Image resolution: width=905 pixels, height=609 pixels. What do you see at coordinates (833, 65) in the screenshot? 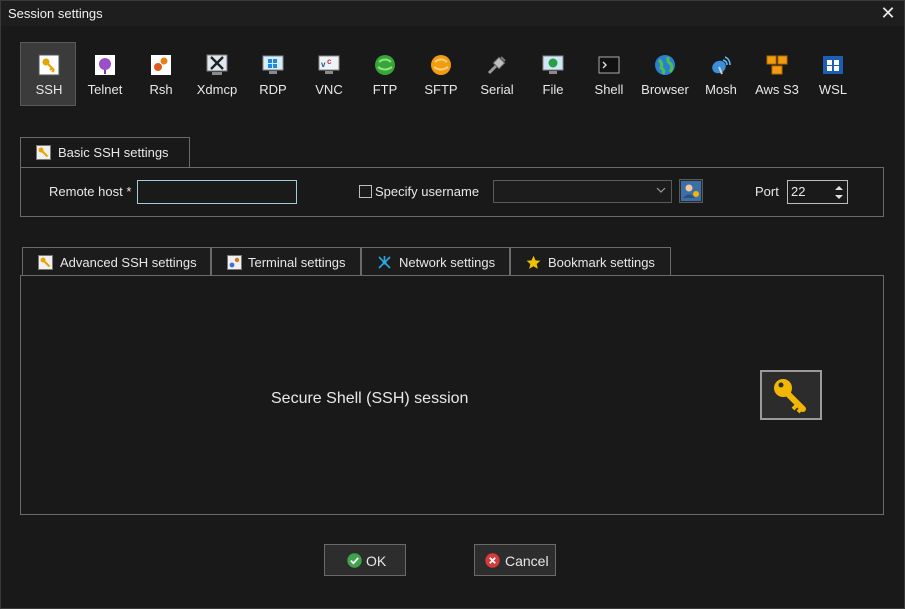
I see `wsl-icon` at bounding box center [833, 65].